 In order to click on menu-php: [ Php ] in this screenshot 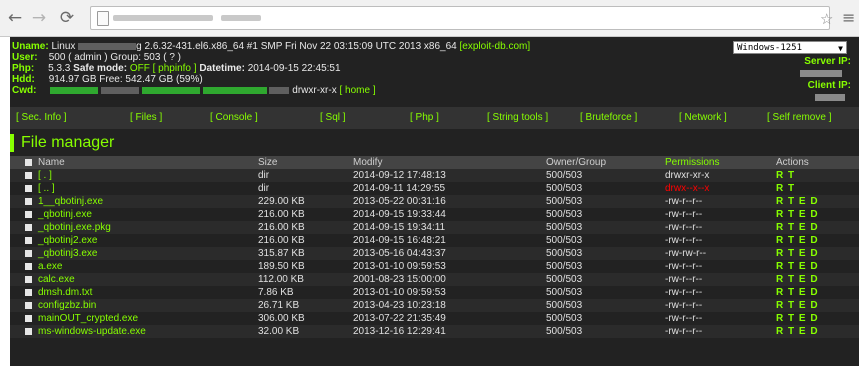, I will do `click(424, 117)`.